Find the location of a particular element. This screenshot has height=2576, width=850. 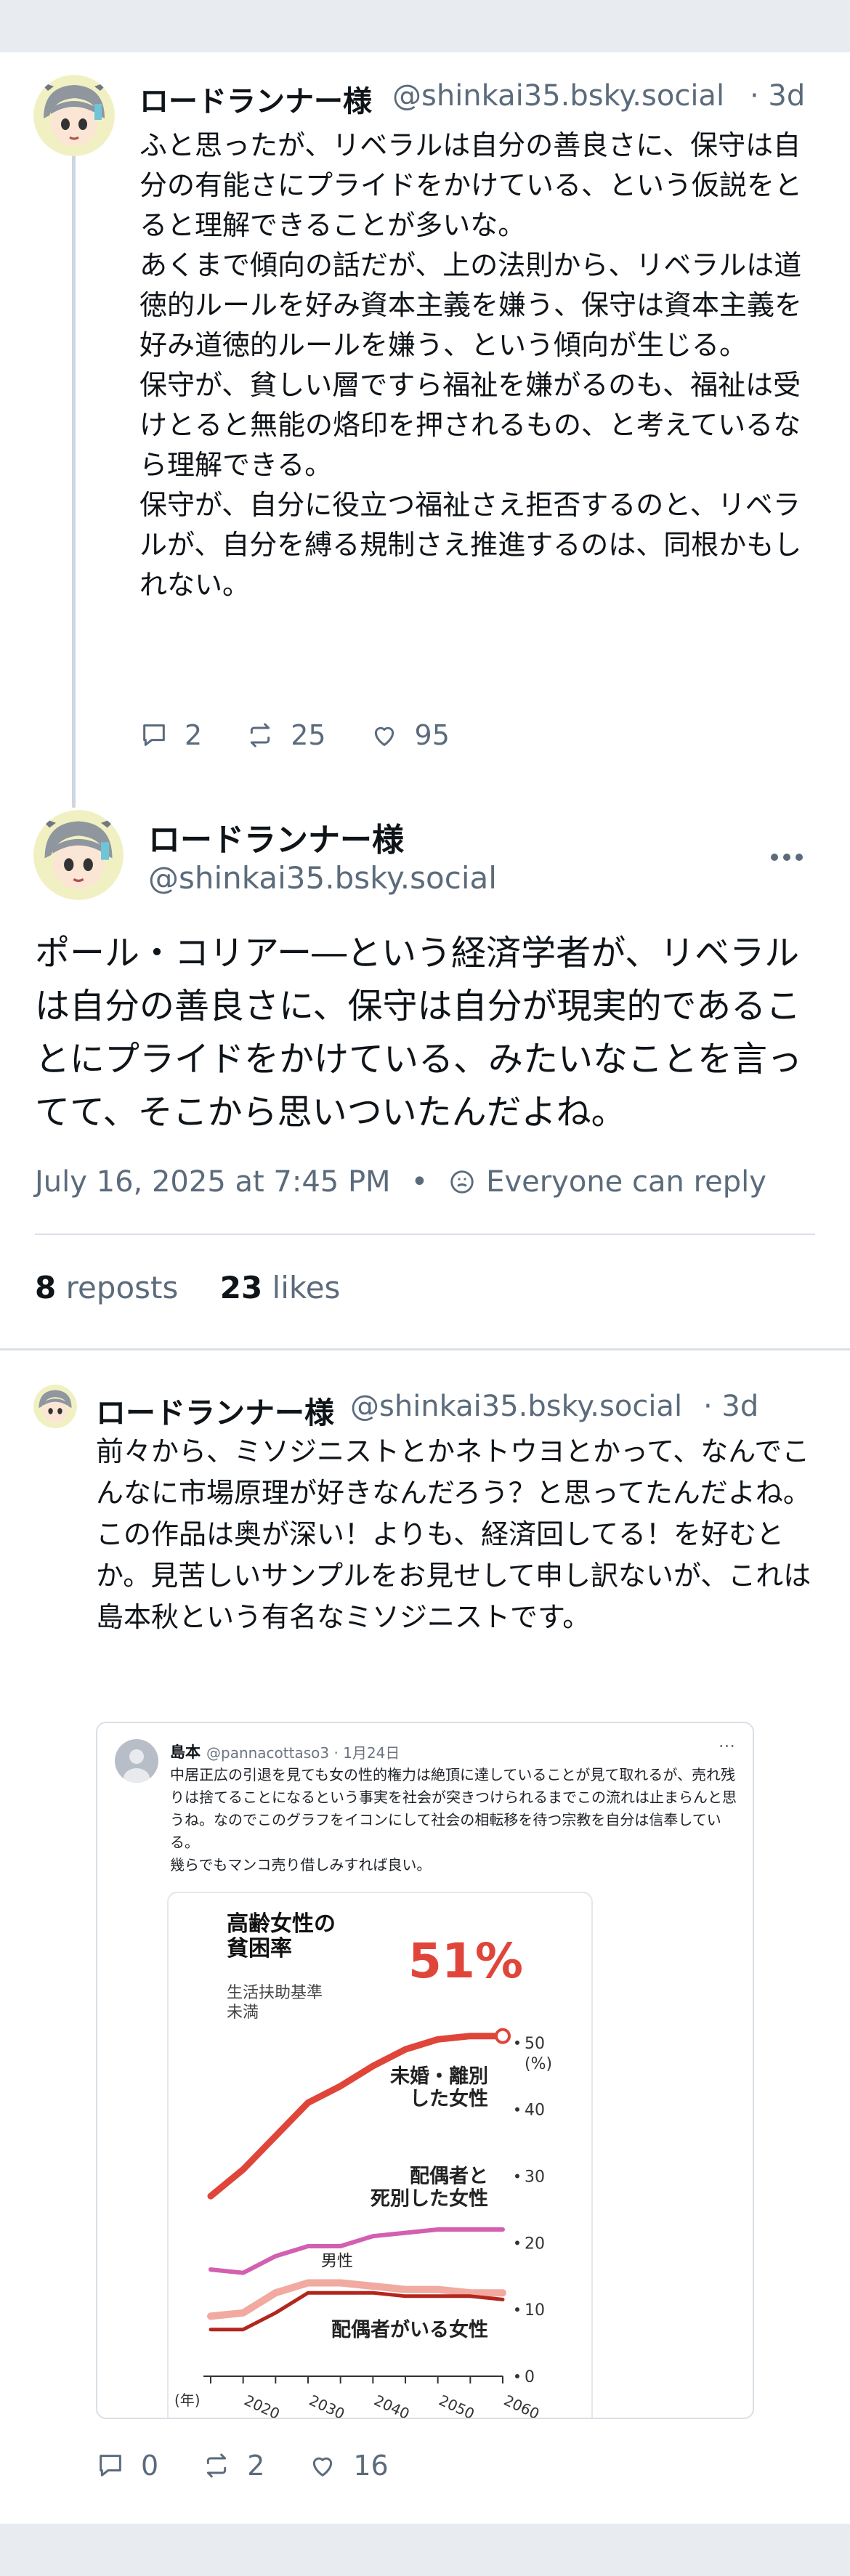

thread-line is located at coordinates (74, 477).